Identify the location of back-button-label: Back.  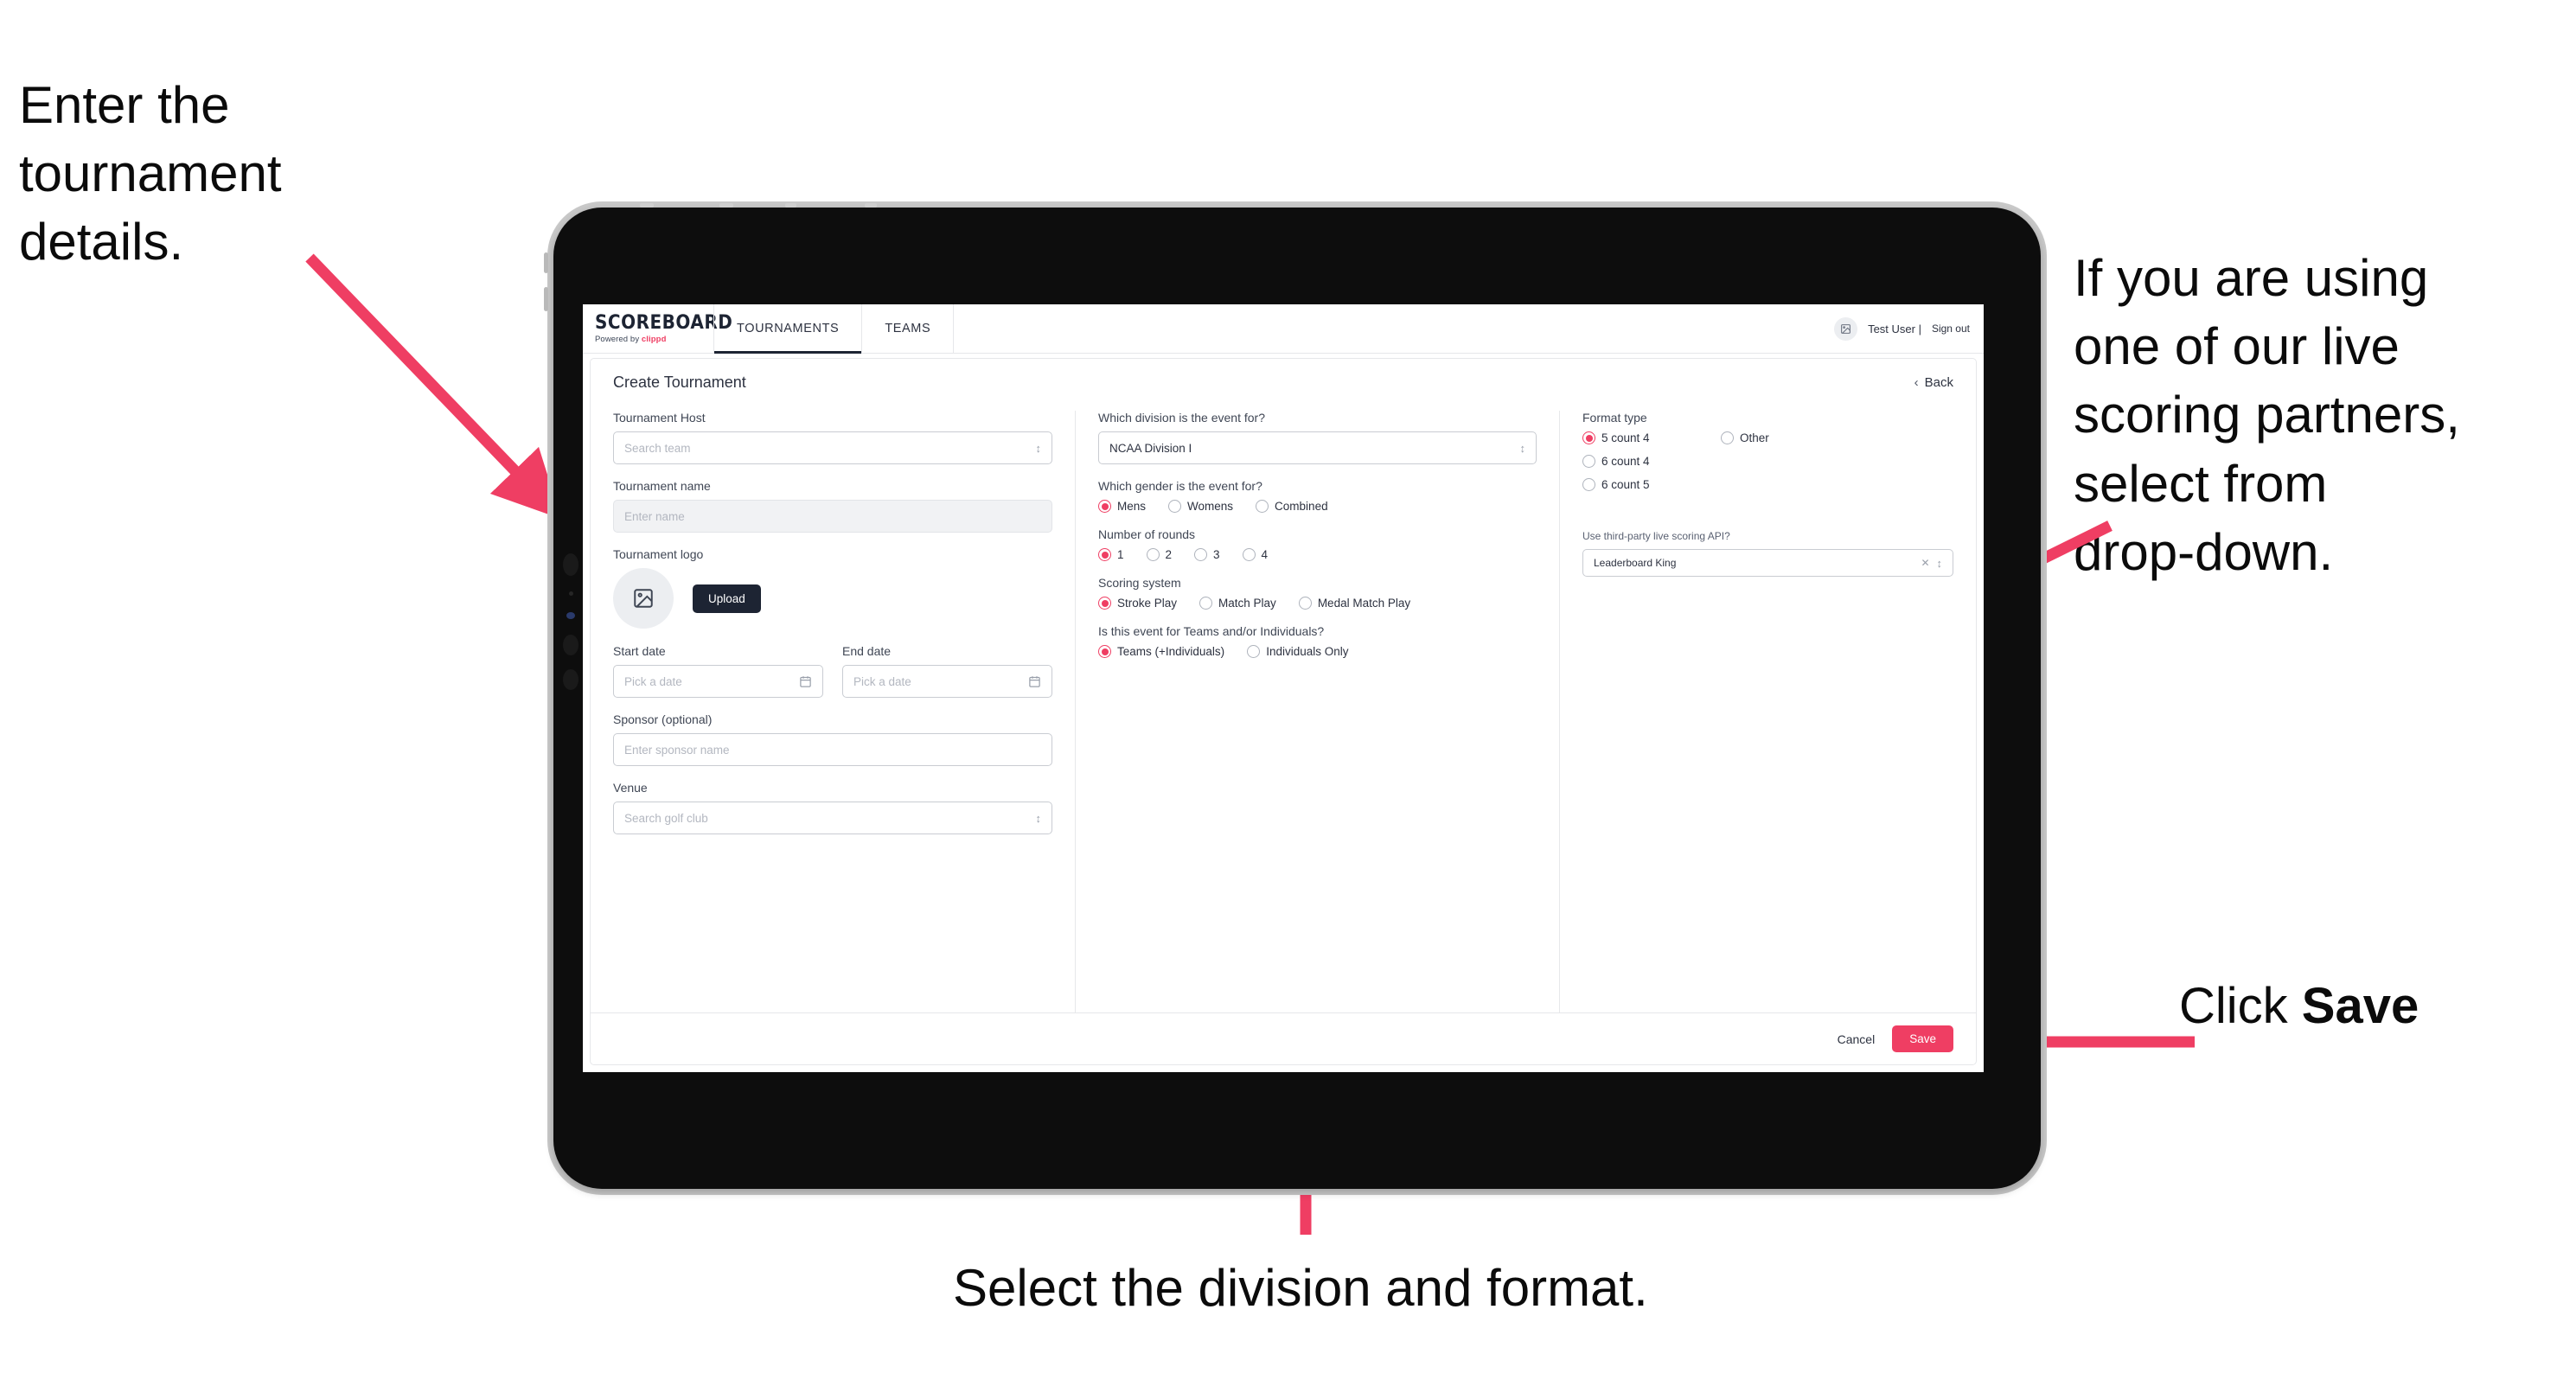
(1939, 382).